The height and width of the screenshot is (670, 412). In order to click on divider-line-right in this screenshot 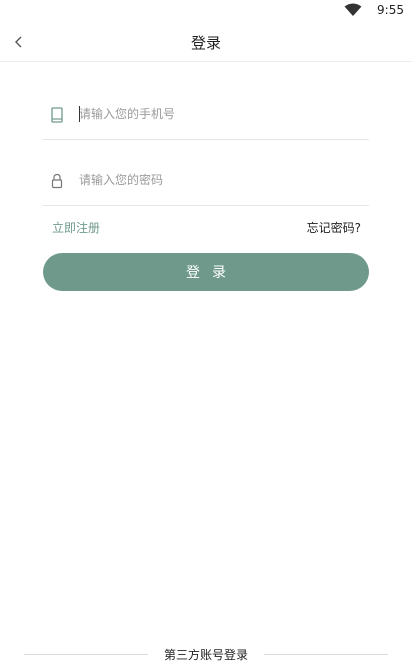, I will do `click(326, 654)`.